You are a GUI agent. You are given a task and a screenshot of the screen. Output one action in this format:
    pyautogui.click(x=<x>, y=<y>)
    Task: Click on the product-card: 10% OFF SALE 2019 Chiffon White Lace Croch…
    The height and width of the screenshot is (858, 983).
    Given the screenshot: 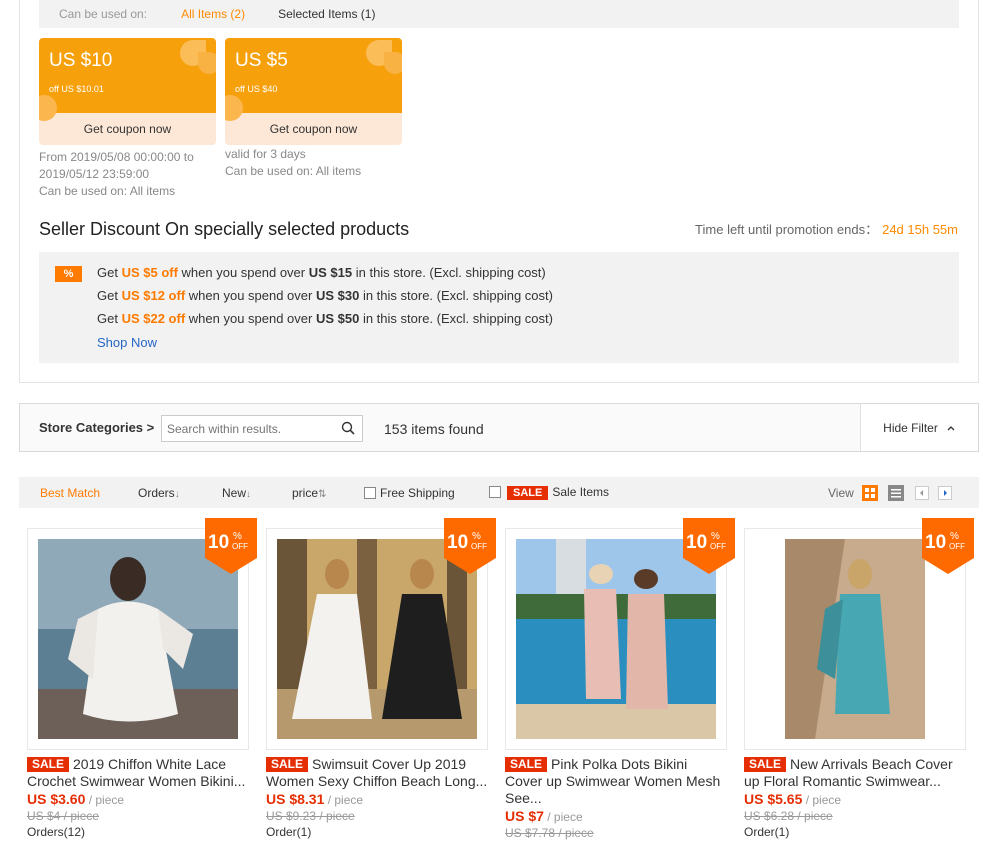 What is the action you would take?
    pyautogui.click(x=142, y=678)
    